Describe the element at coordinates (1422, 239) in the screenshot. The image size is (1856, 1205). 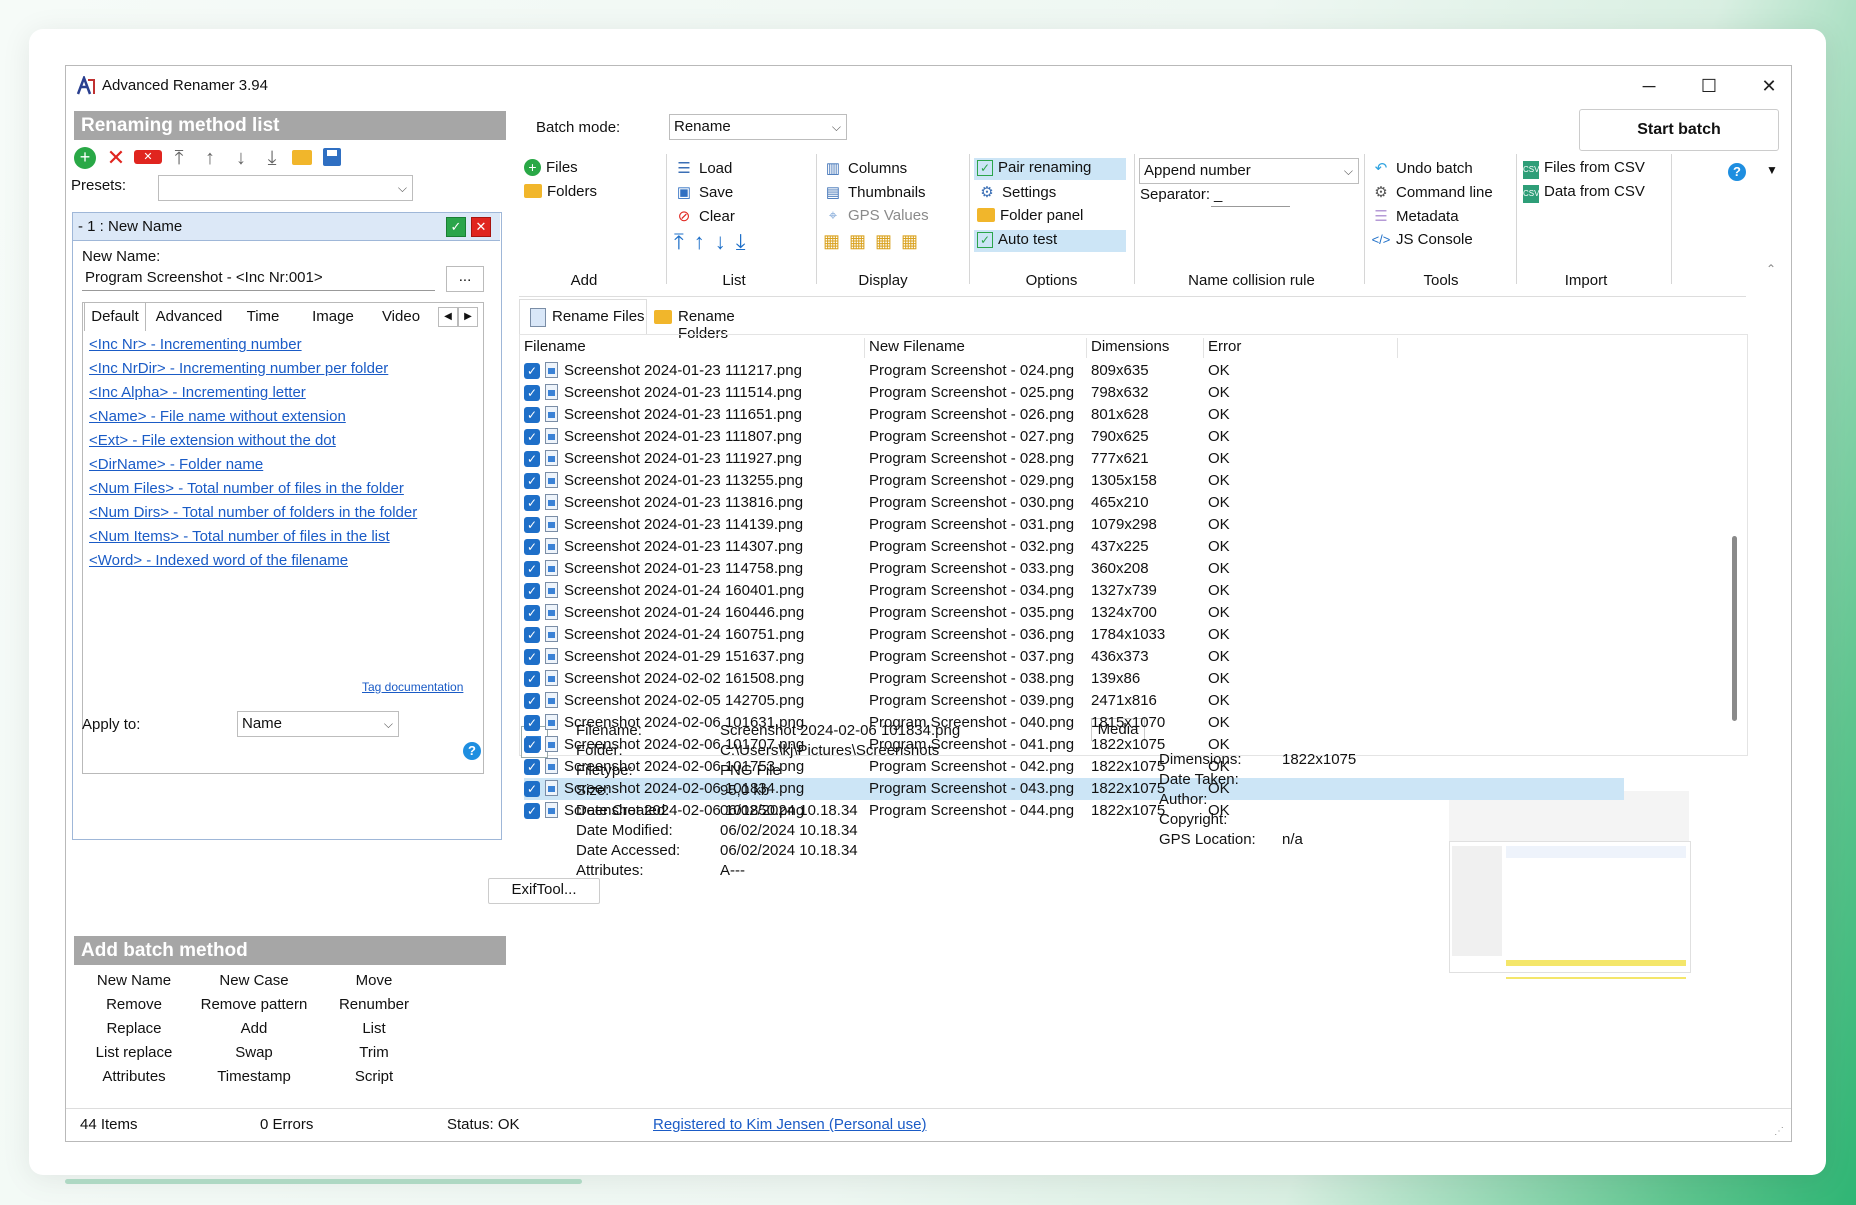
I see `js-console-button: </> JS Console` at that location.